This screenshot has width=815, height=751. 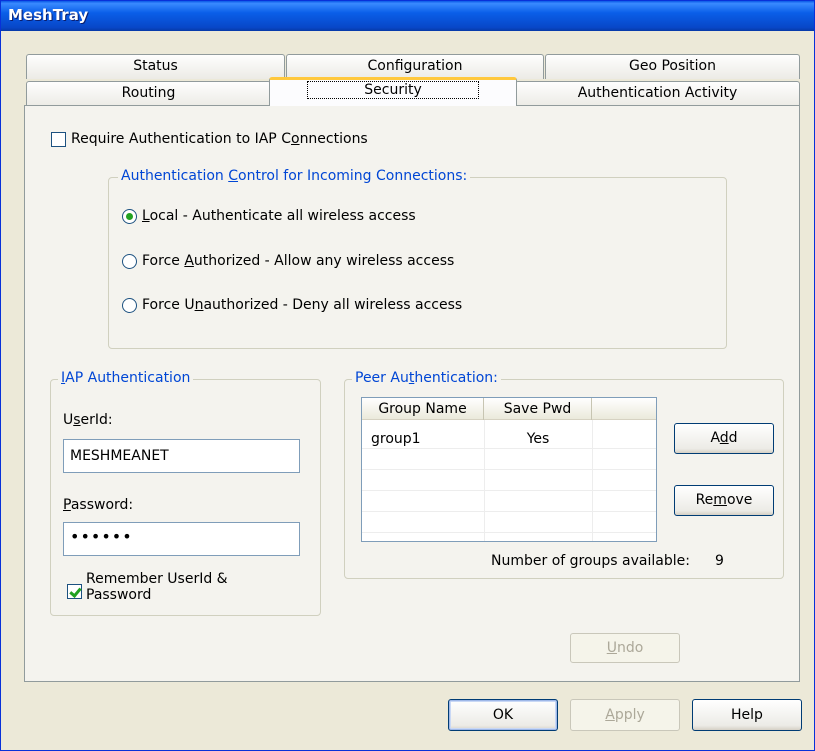 I want to click on tab-configuration: Configuration, so click(x=415, y=66).